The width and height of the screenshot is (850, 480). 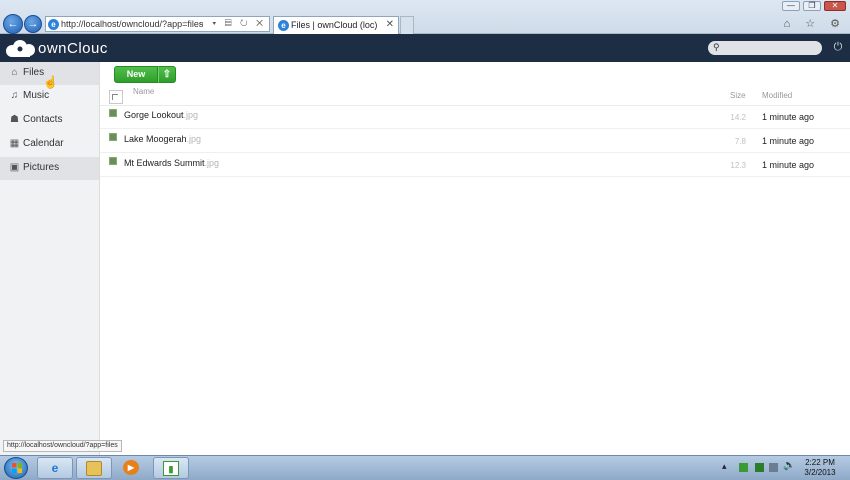 What do you see at coordinates (390, 24) in the screenshot?
I see `tab-close-icon: ✕` at bounding box center [390, 24].